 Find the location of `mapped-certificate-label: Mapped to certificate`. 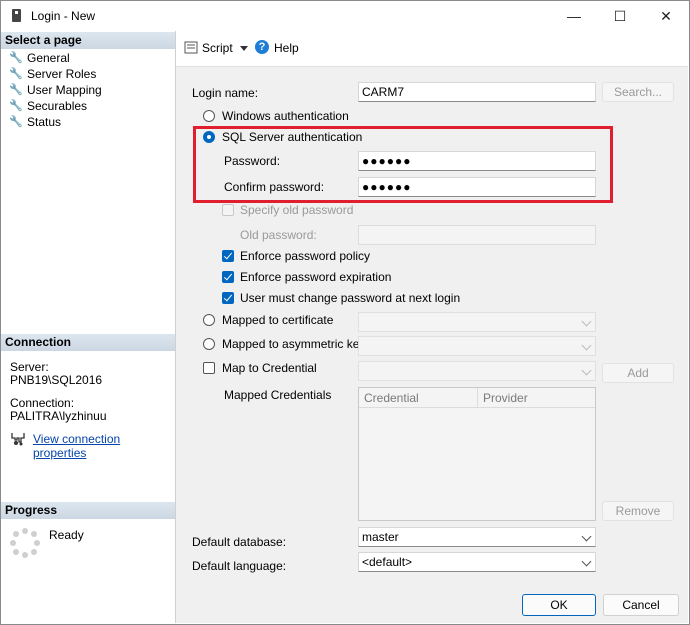

mapped-certificate-label: Mapped to certificate is located at coordinates (278, 320).